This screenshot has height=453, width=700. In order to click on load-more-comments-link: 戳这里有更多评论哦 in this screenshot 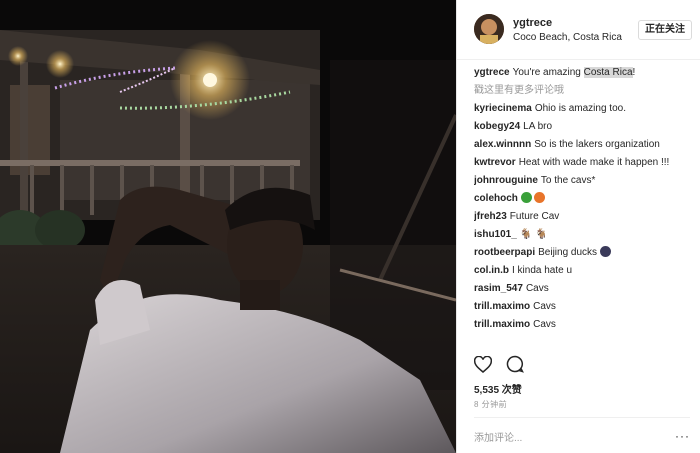, I will do `click(585, 90)`.